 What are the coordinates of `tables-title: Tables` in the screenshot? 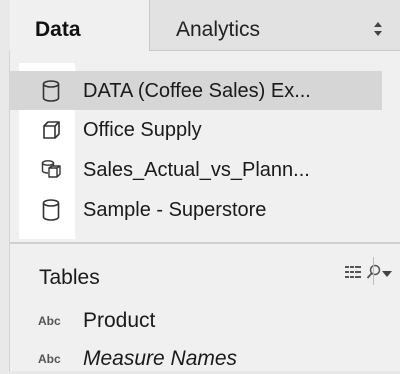 It's located at (69, 277).